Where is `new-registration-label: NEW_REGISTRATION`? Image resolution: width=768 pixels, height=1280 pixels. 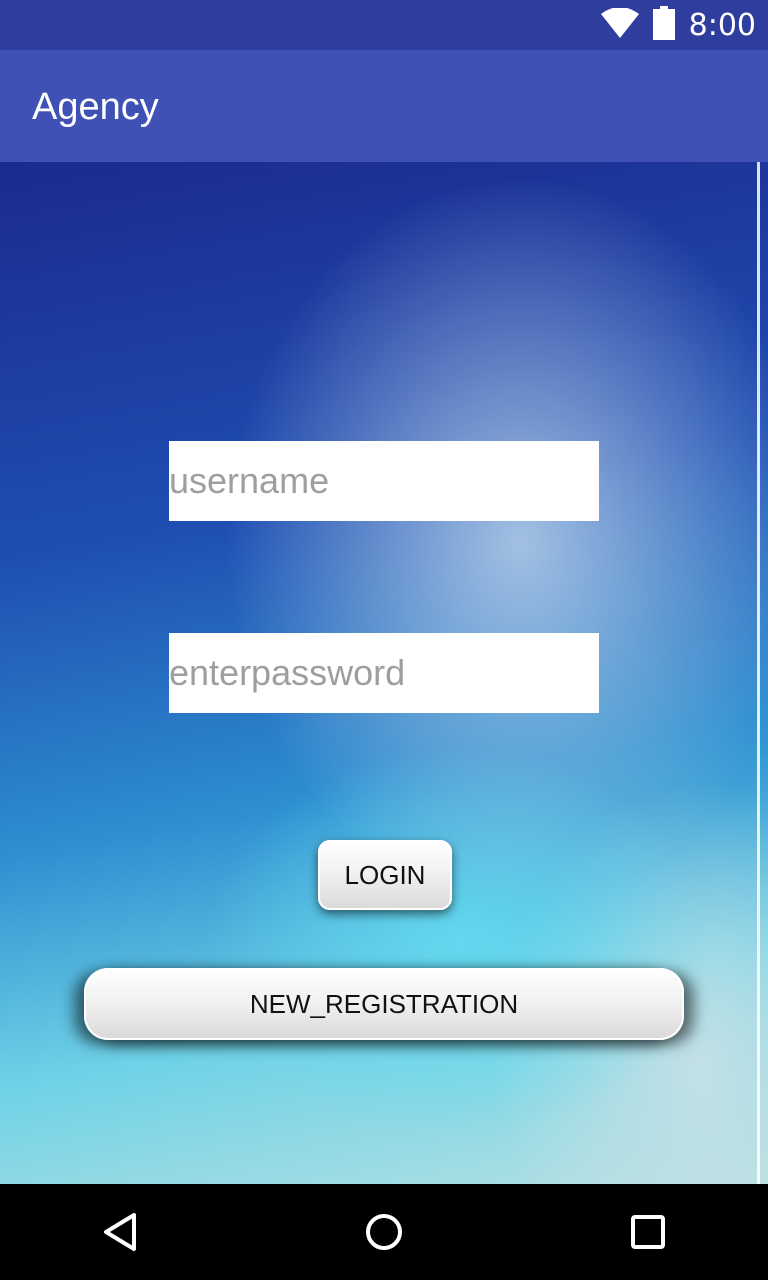 new-registration-label: NEW_REGISTRATION is located at coordinates (384, 1003).